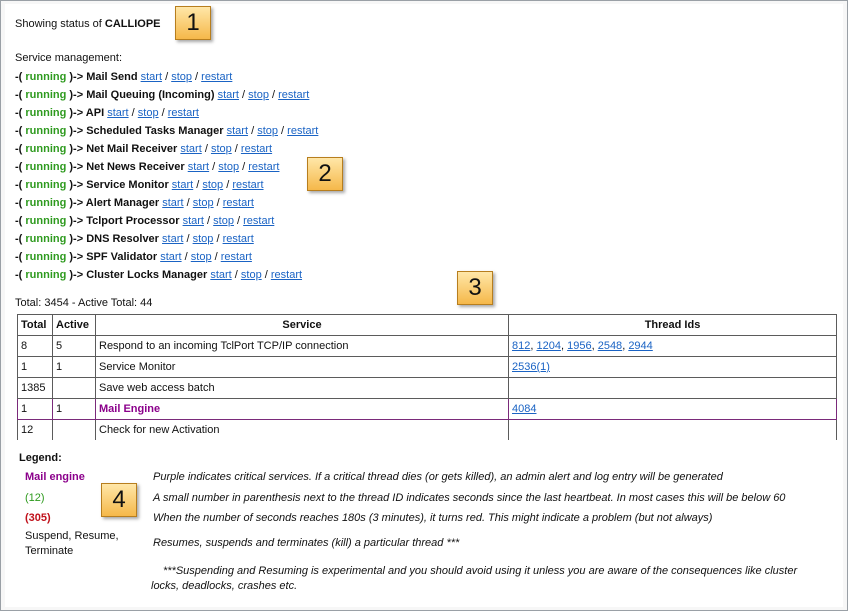  Describe the element at coordinates (427, 409) in the screenshot. I see `table-row: 1 1 Mail Engine 4084` at that location.